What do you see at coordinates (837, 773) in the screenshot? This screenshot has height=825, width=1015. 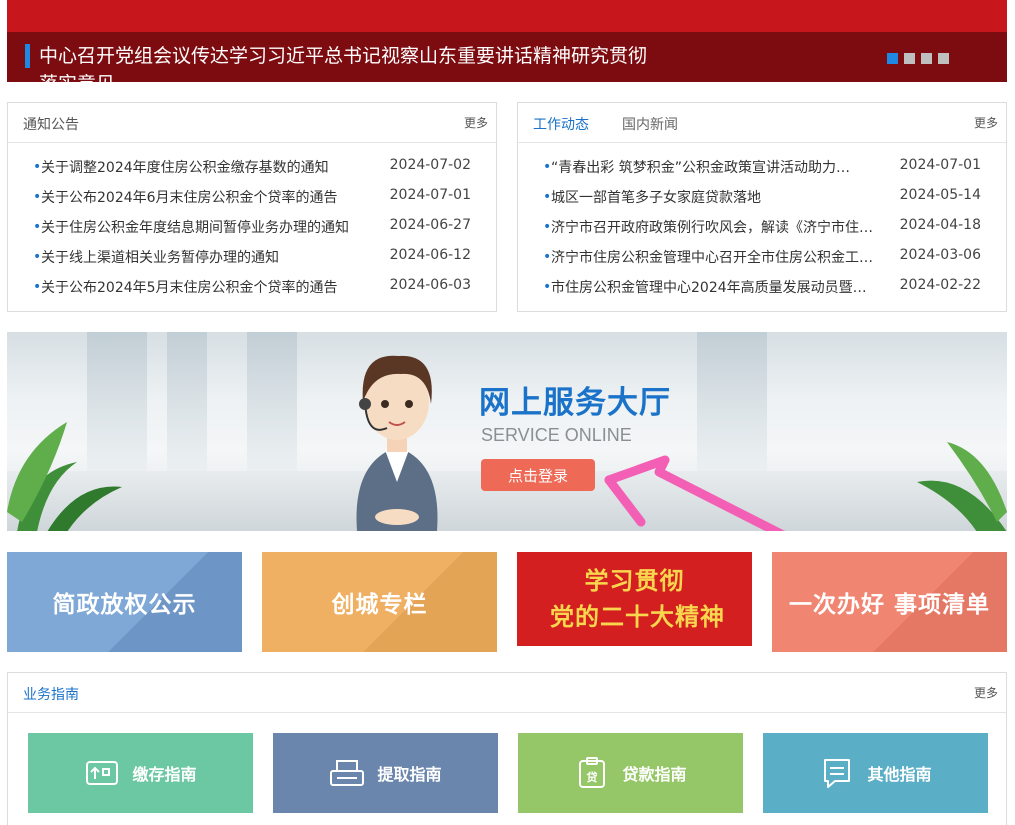 I see `document-chat-icon` at bounding box center [837, 773].